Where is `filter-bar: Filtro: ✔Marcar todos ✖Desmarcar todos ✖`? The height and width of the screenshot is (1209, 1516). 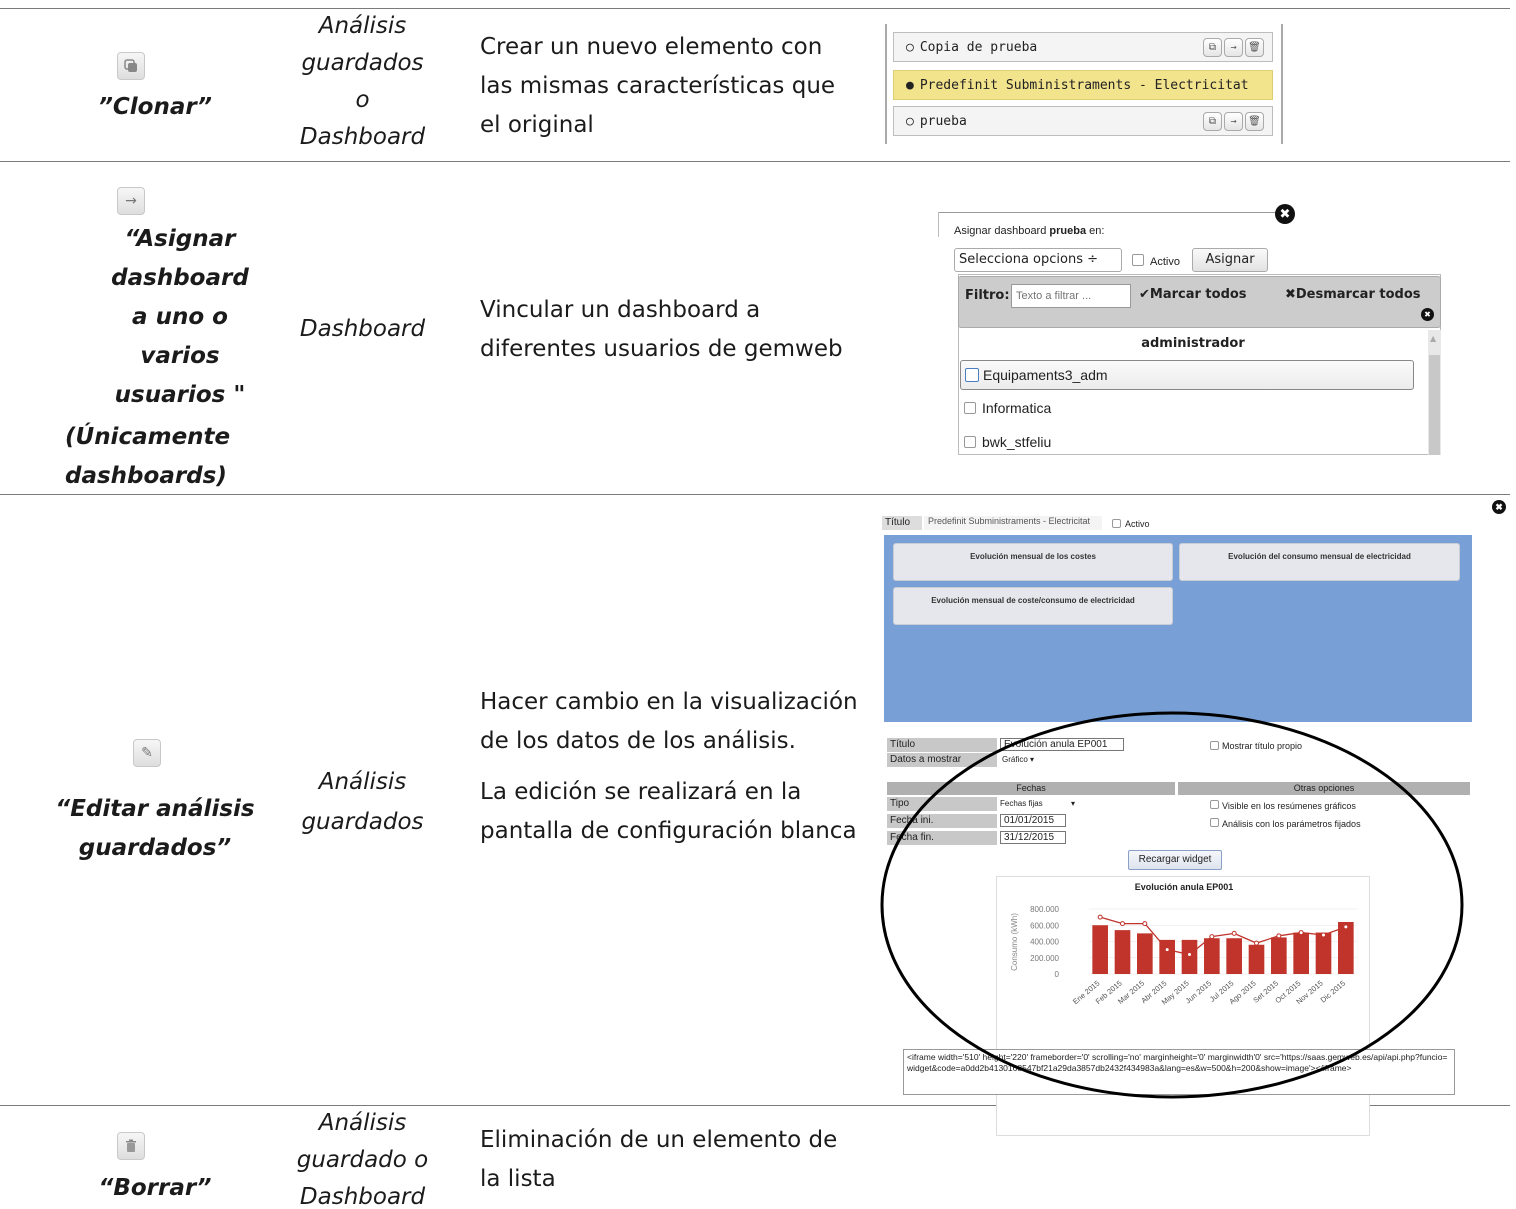 filter-bar: Filtro: ✔Marcar todos ✖Desmarcar todos ✖ is located at coordinates (1199, 302).